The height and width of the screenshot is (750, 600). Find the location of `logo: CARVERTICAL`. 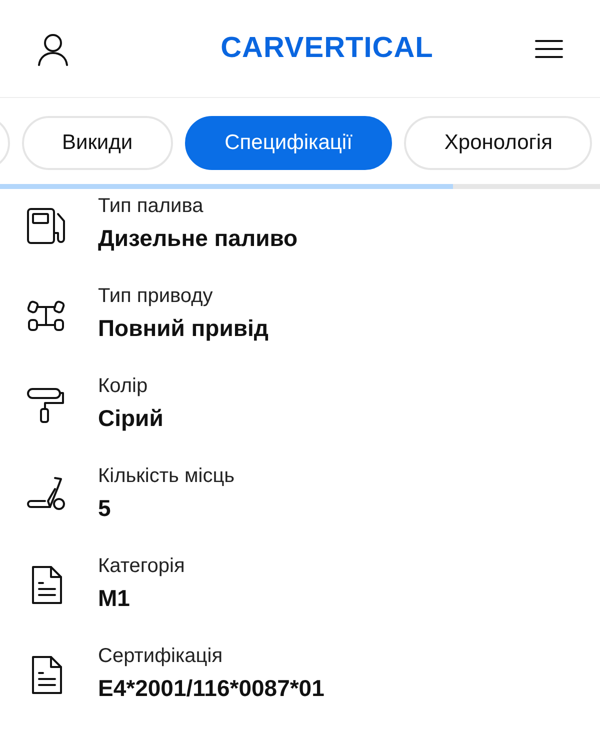

logo: CARVERTICAL is located at coordinates (327, 48).